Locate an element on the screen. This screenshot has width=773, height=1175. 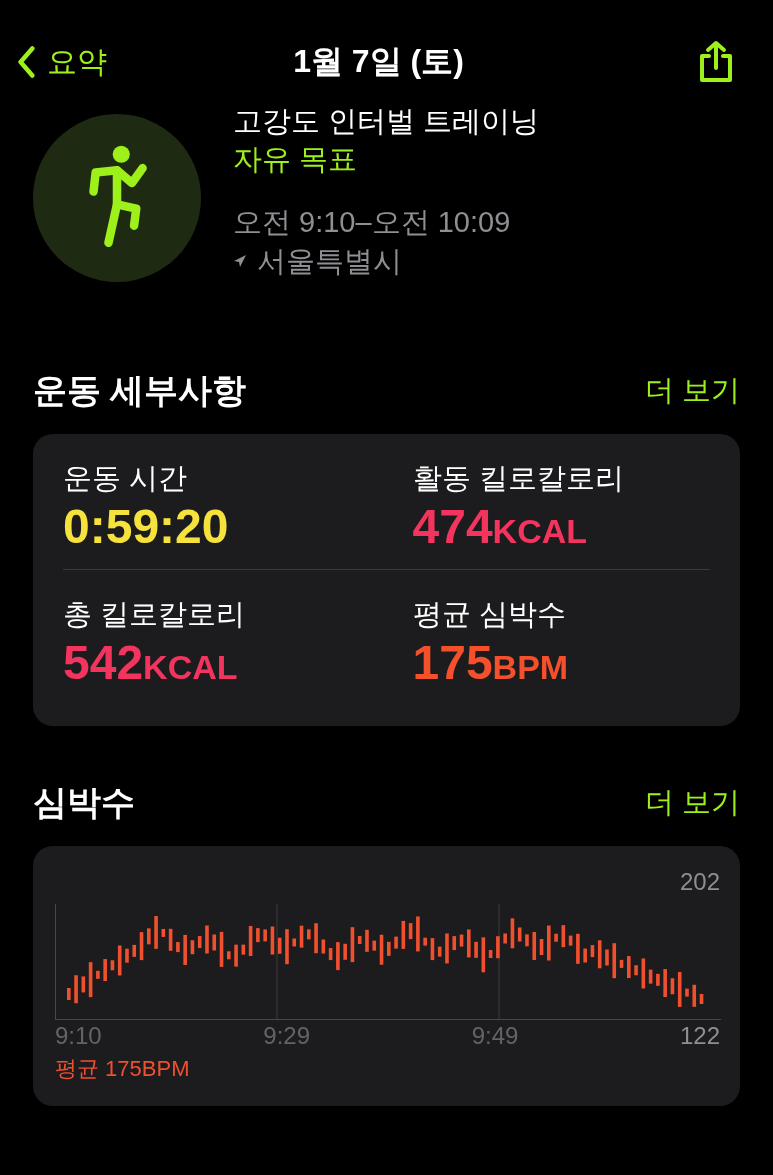
metric-value: 0:59:20 is located at coordinates (146, 527).